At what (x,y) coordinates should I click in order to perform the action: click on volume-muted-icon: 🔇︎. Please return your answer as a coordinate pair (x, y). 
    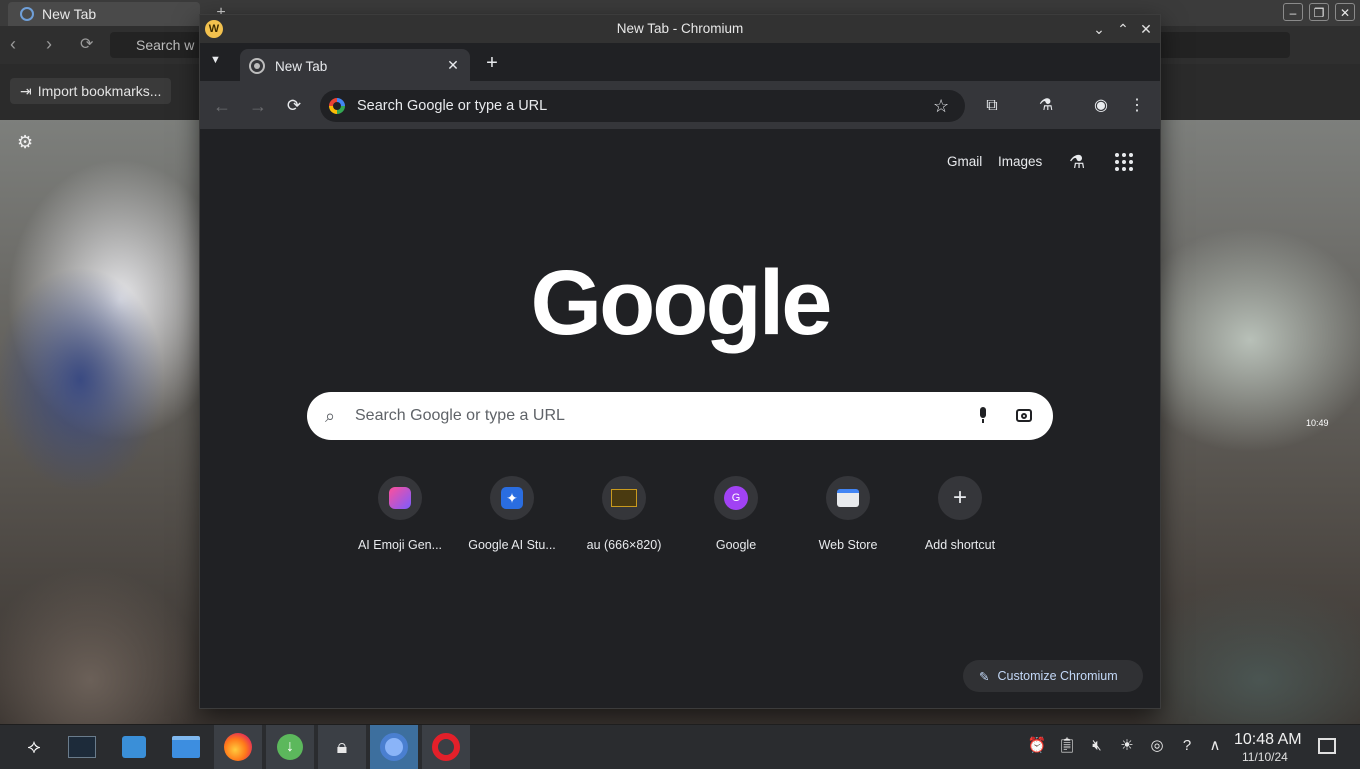
    Looking at the image, I should click on (1097, 746).